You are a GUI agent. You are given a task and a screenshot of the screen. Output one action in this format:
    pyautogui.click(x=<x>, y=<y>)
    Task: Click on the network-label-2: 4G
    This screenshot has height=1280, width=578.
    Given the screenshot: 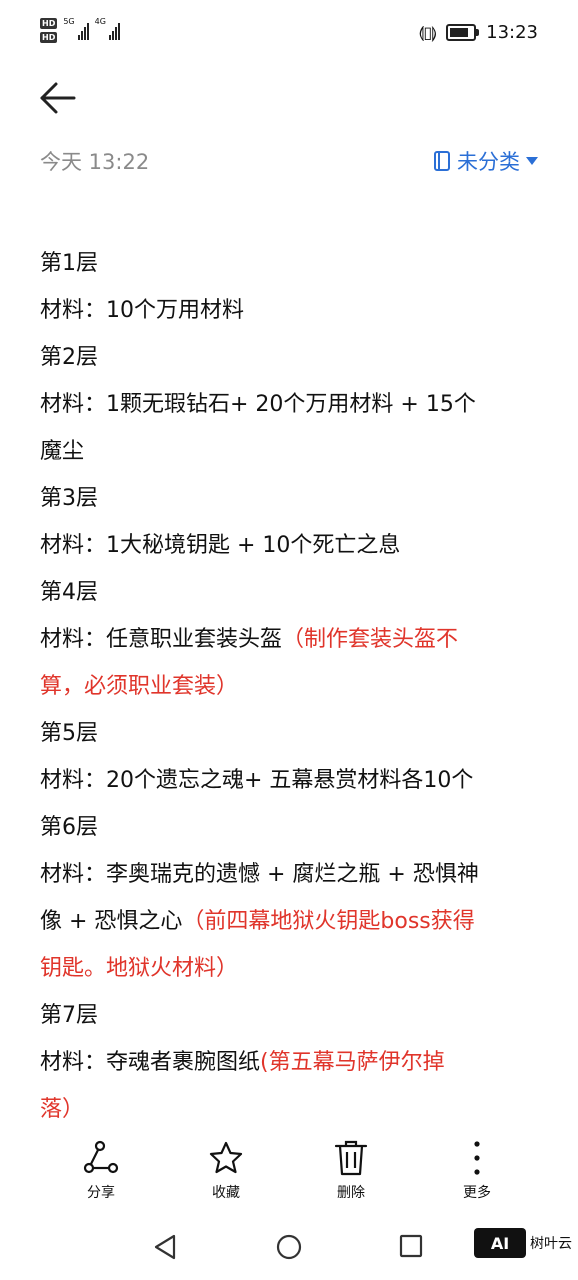 What is the action you would take?
    pyautogui.click(x=100, y=21)
    